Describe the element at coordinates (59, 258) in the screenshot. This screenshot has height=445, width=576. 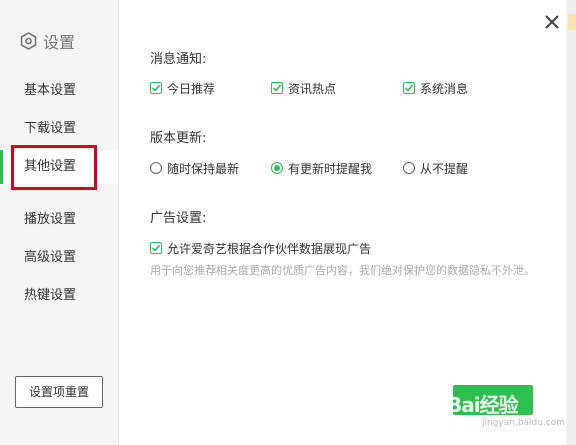
I see `sidebar-item-advanced: 高级设置` at that location.